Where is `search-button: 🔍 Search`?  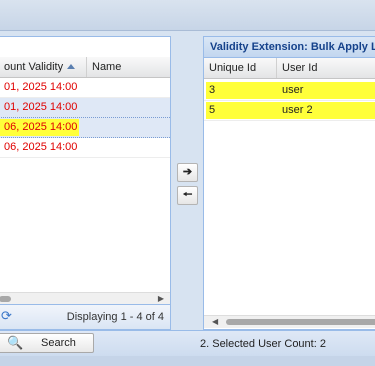 search-button: 🔍 Search is located at coordinates (47, 343).